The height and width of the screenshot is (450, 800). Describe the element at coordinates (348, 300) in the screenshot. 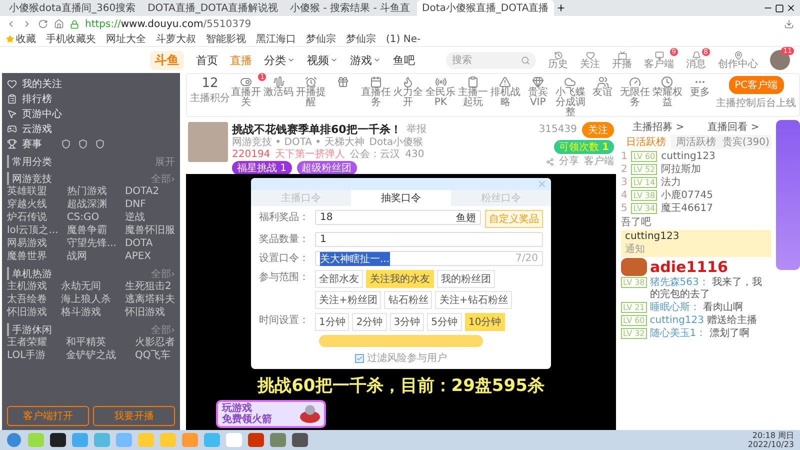

I see `option-button: 关注+粉丝团` at that location.